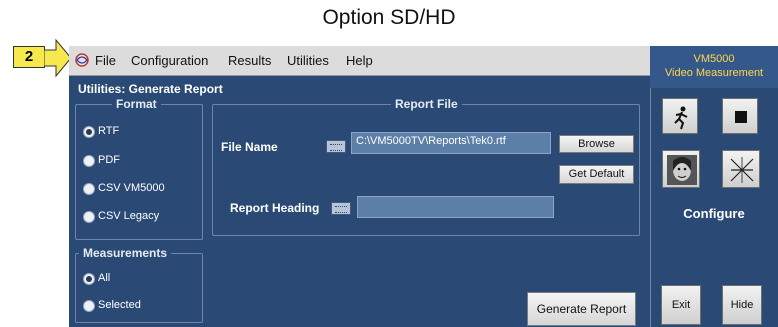  I want to click on run-button, so click(680, 116).